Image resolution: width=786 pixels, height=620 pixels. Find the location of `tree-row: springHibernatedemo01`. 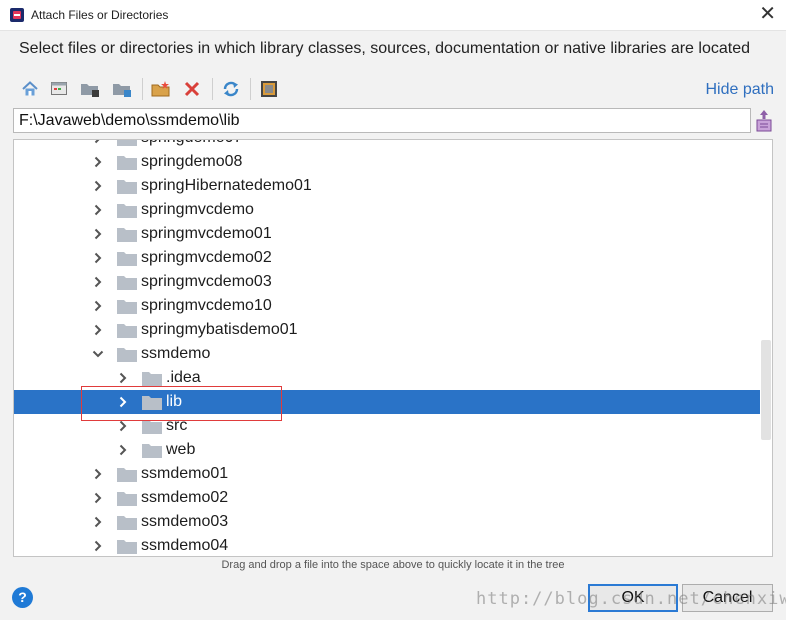

tree-row: springHibernatedemo01 is located at coordinates (387, 186).